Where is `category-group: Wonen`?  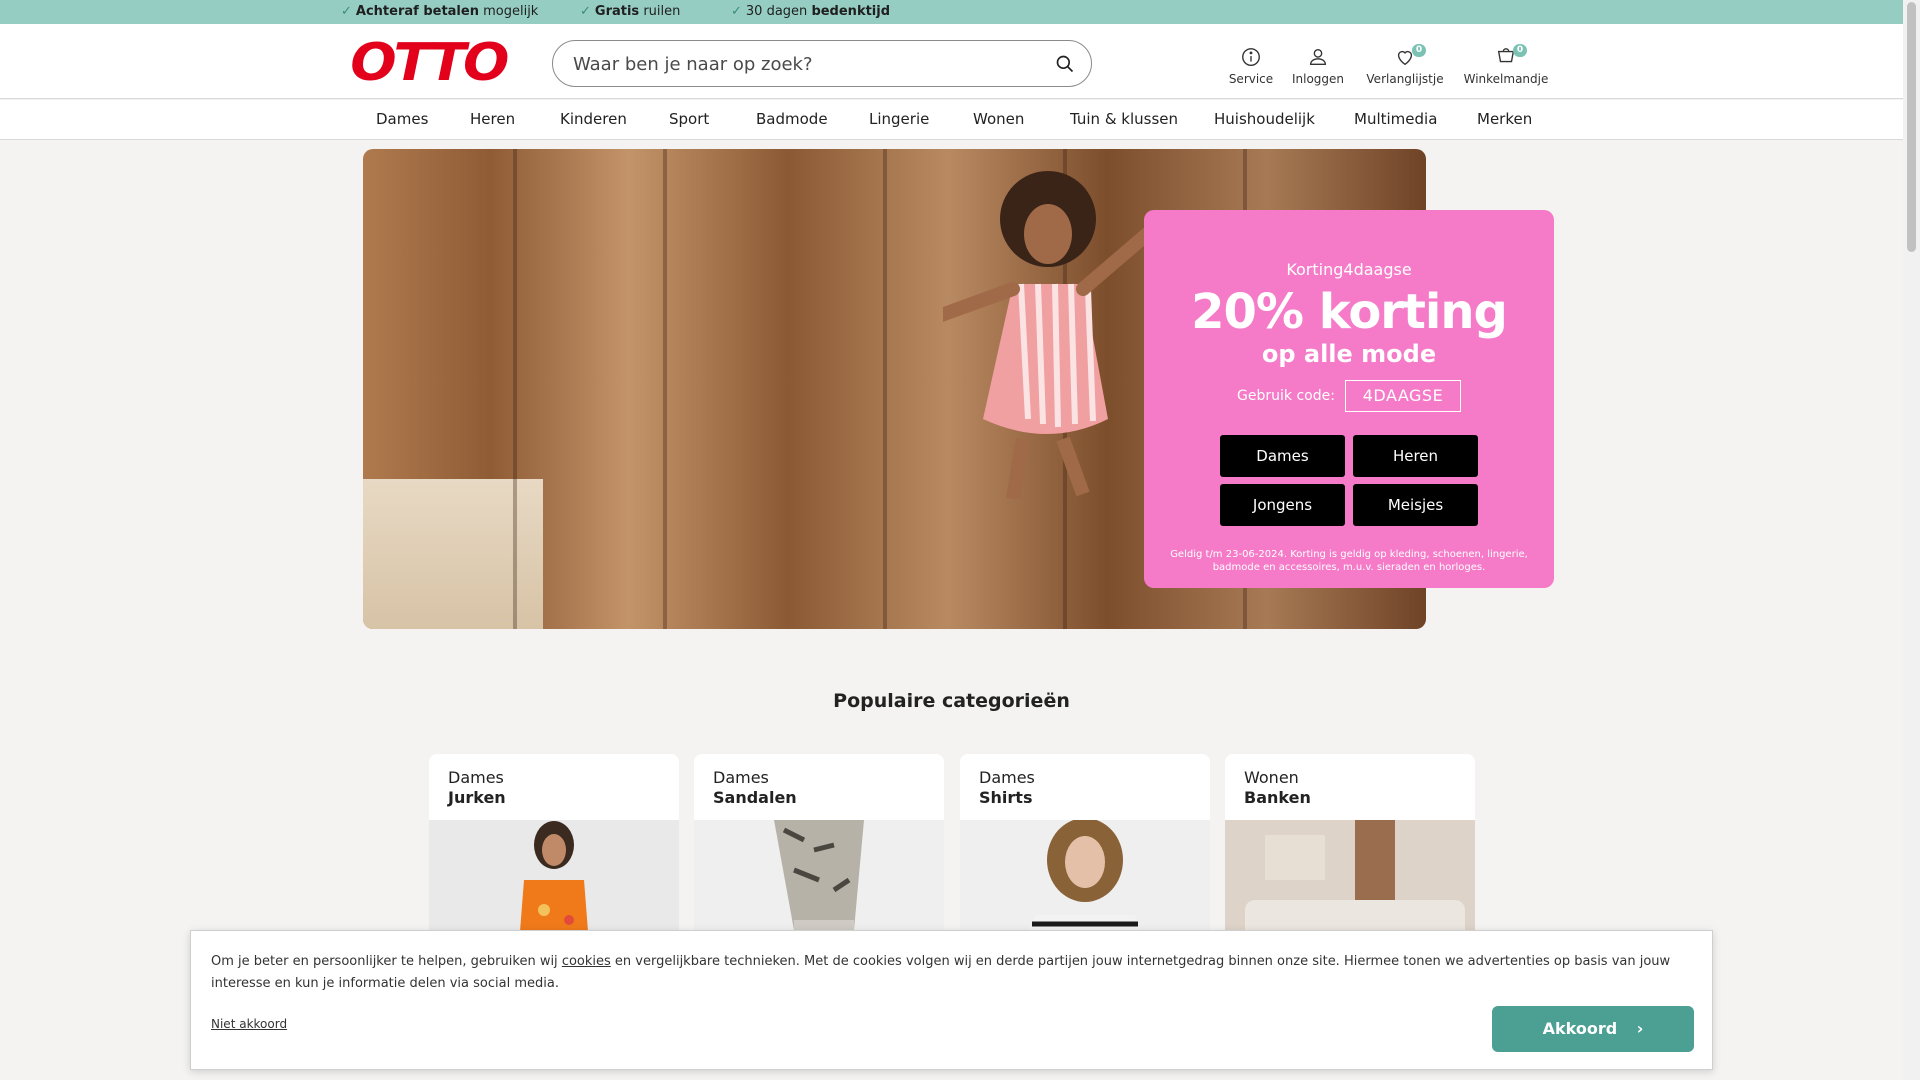 category-group: Wonen is located at coordinates (1271, 777).